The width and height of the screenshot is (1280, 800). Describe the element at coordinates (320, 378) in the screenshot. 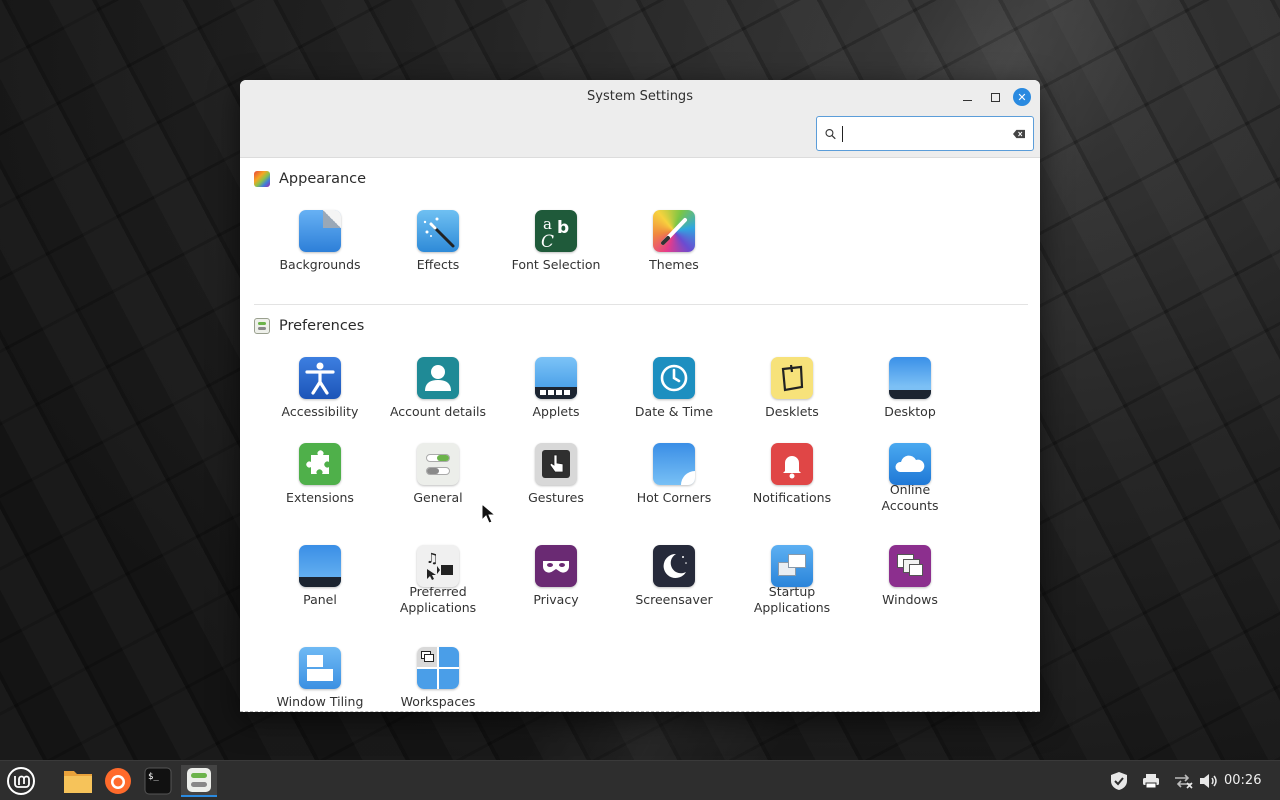

I see `accessibility-icon` at that location.